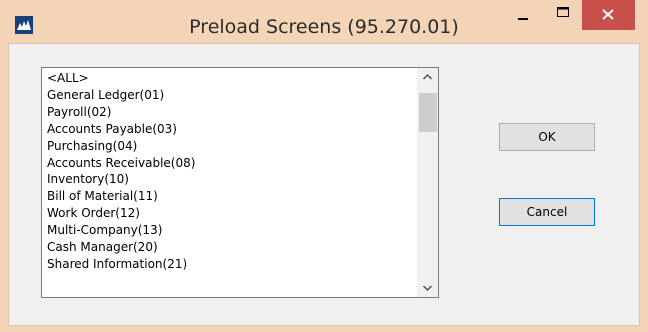 This screenshot has height=332, width=648. Describe the element at coordinates (230, 129) in the screenshot. I see `list-item: Accounts Payable(03)` at that location.